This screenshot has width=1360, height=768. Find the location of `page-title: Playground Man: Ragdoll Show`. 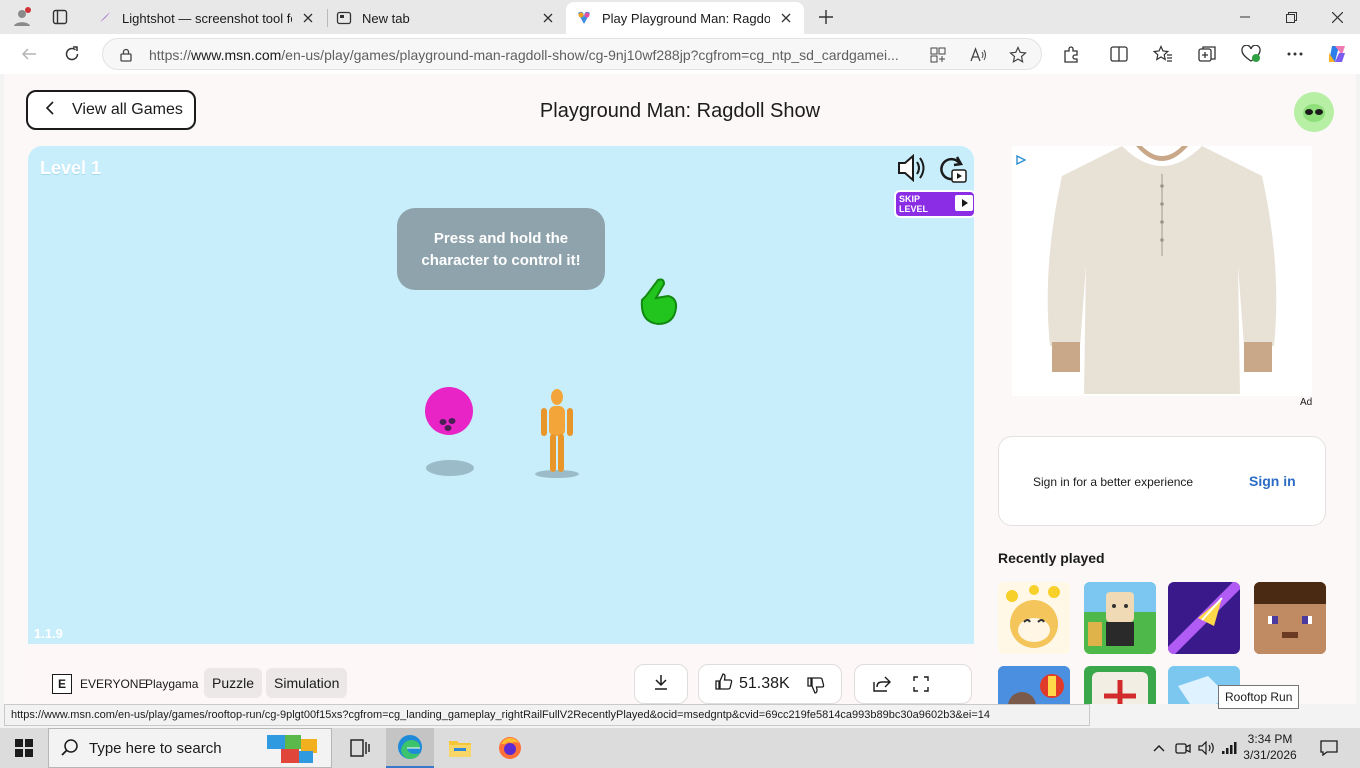

page-title: Playground Man: Ragdoll Show is located at coordinates (680, 111).